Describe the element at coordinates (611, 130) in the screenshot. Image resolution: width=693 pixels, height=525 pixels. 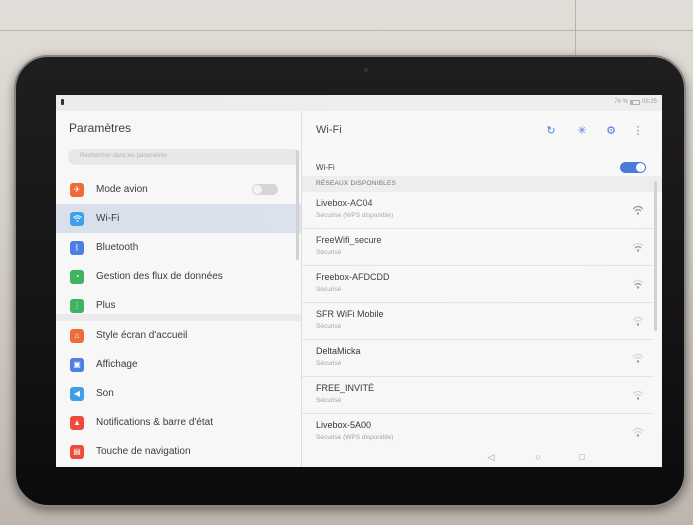
I see `gear-icon: ⚙` at that location.